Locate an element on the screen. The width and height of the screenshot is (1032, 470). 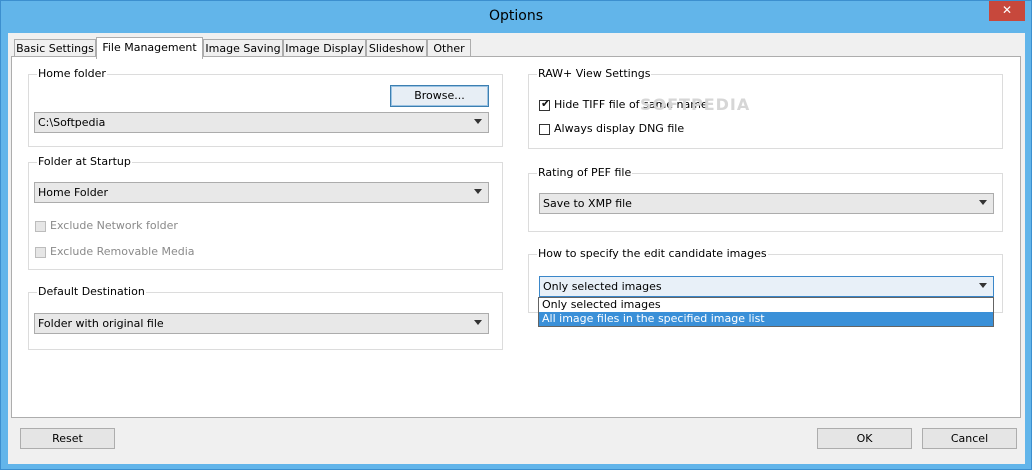
always-dng-label: Always display DNG file is located at coordinates (619, 128).